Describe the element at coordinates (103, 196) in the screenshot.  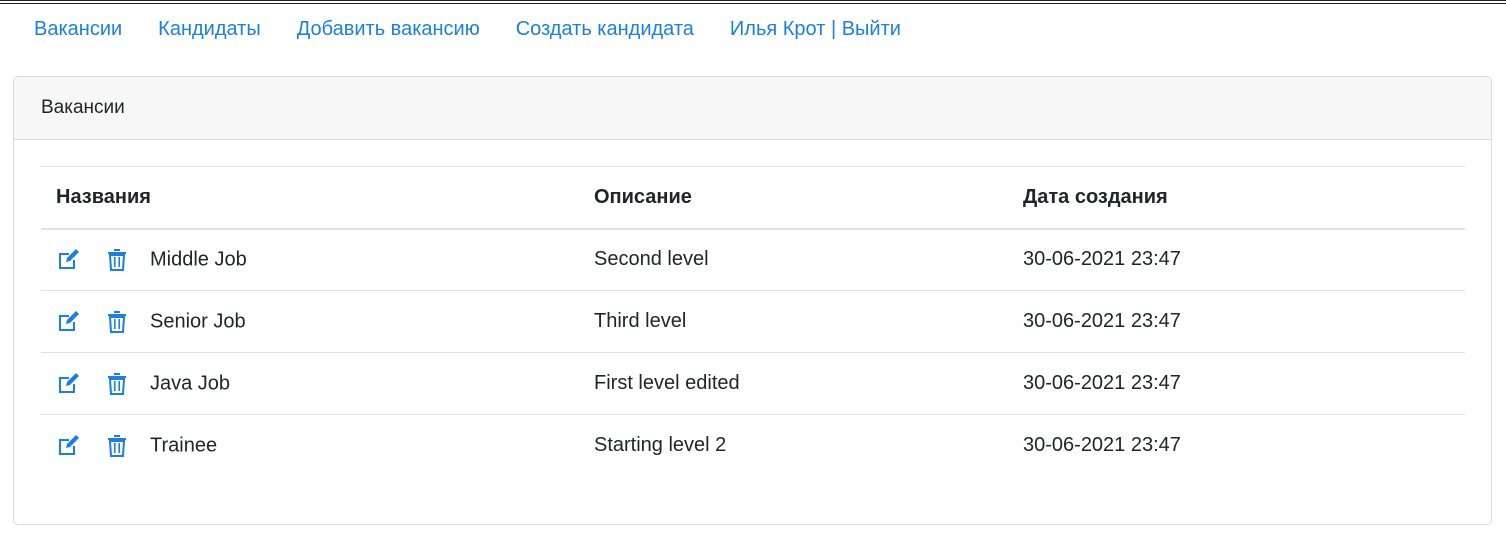
I see `column-header-name: Названия` at that location.